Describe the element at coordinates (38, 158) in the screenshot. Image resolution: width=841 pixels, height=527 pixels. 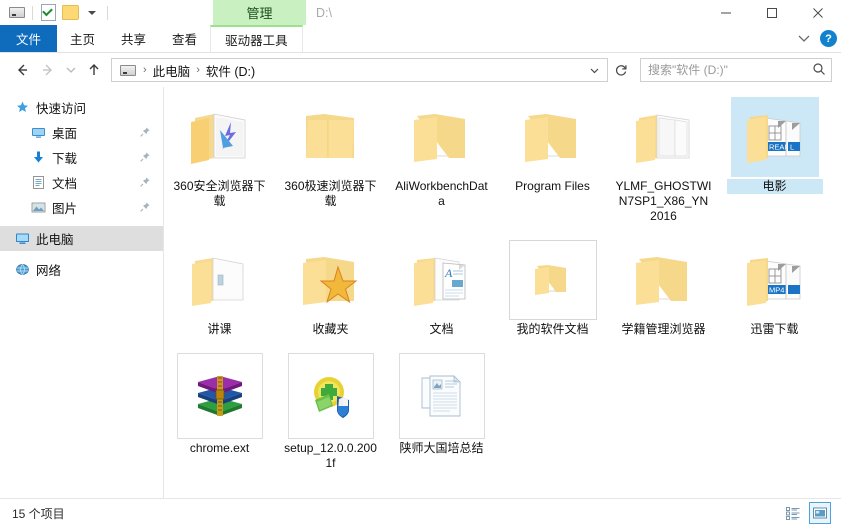
I see `download-icon` at that location.